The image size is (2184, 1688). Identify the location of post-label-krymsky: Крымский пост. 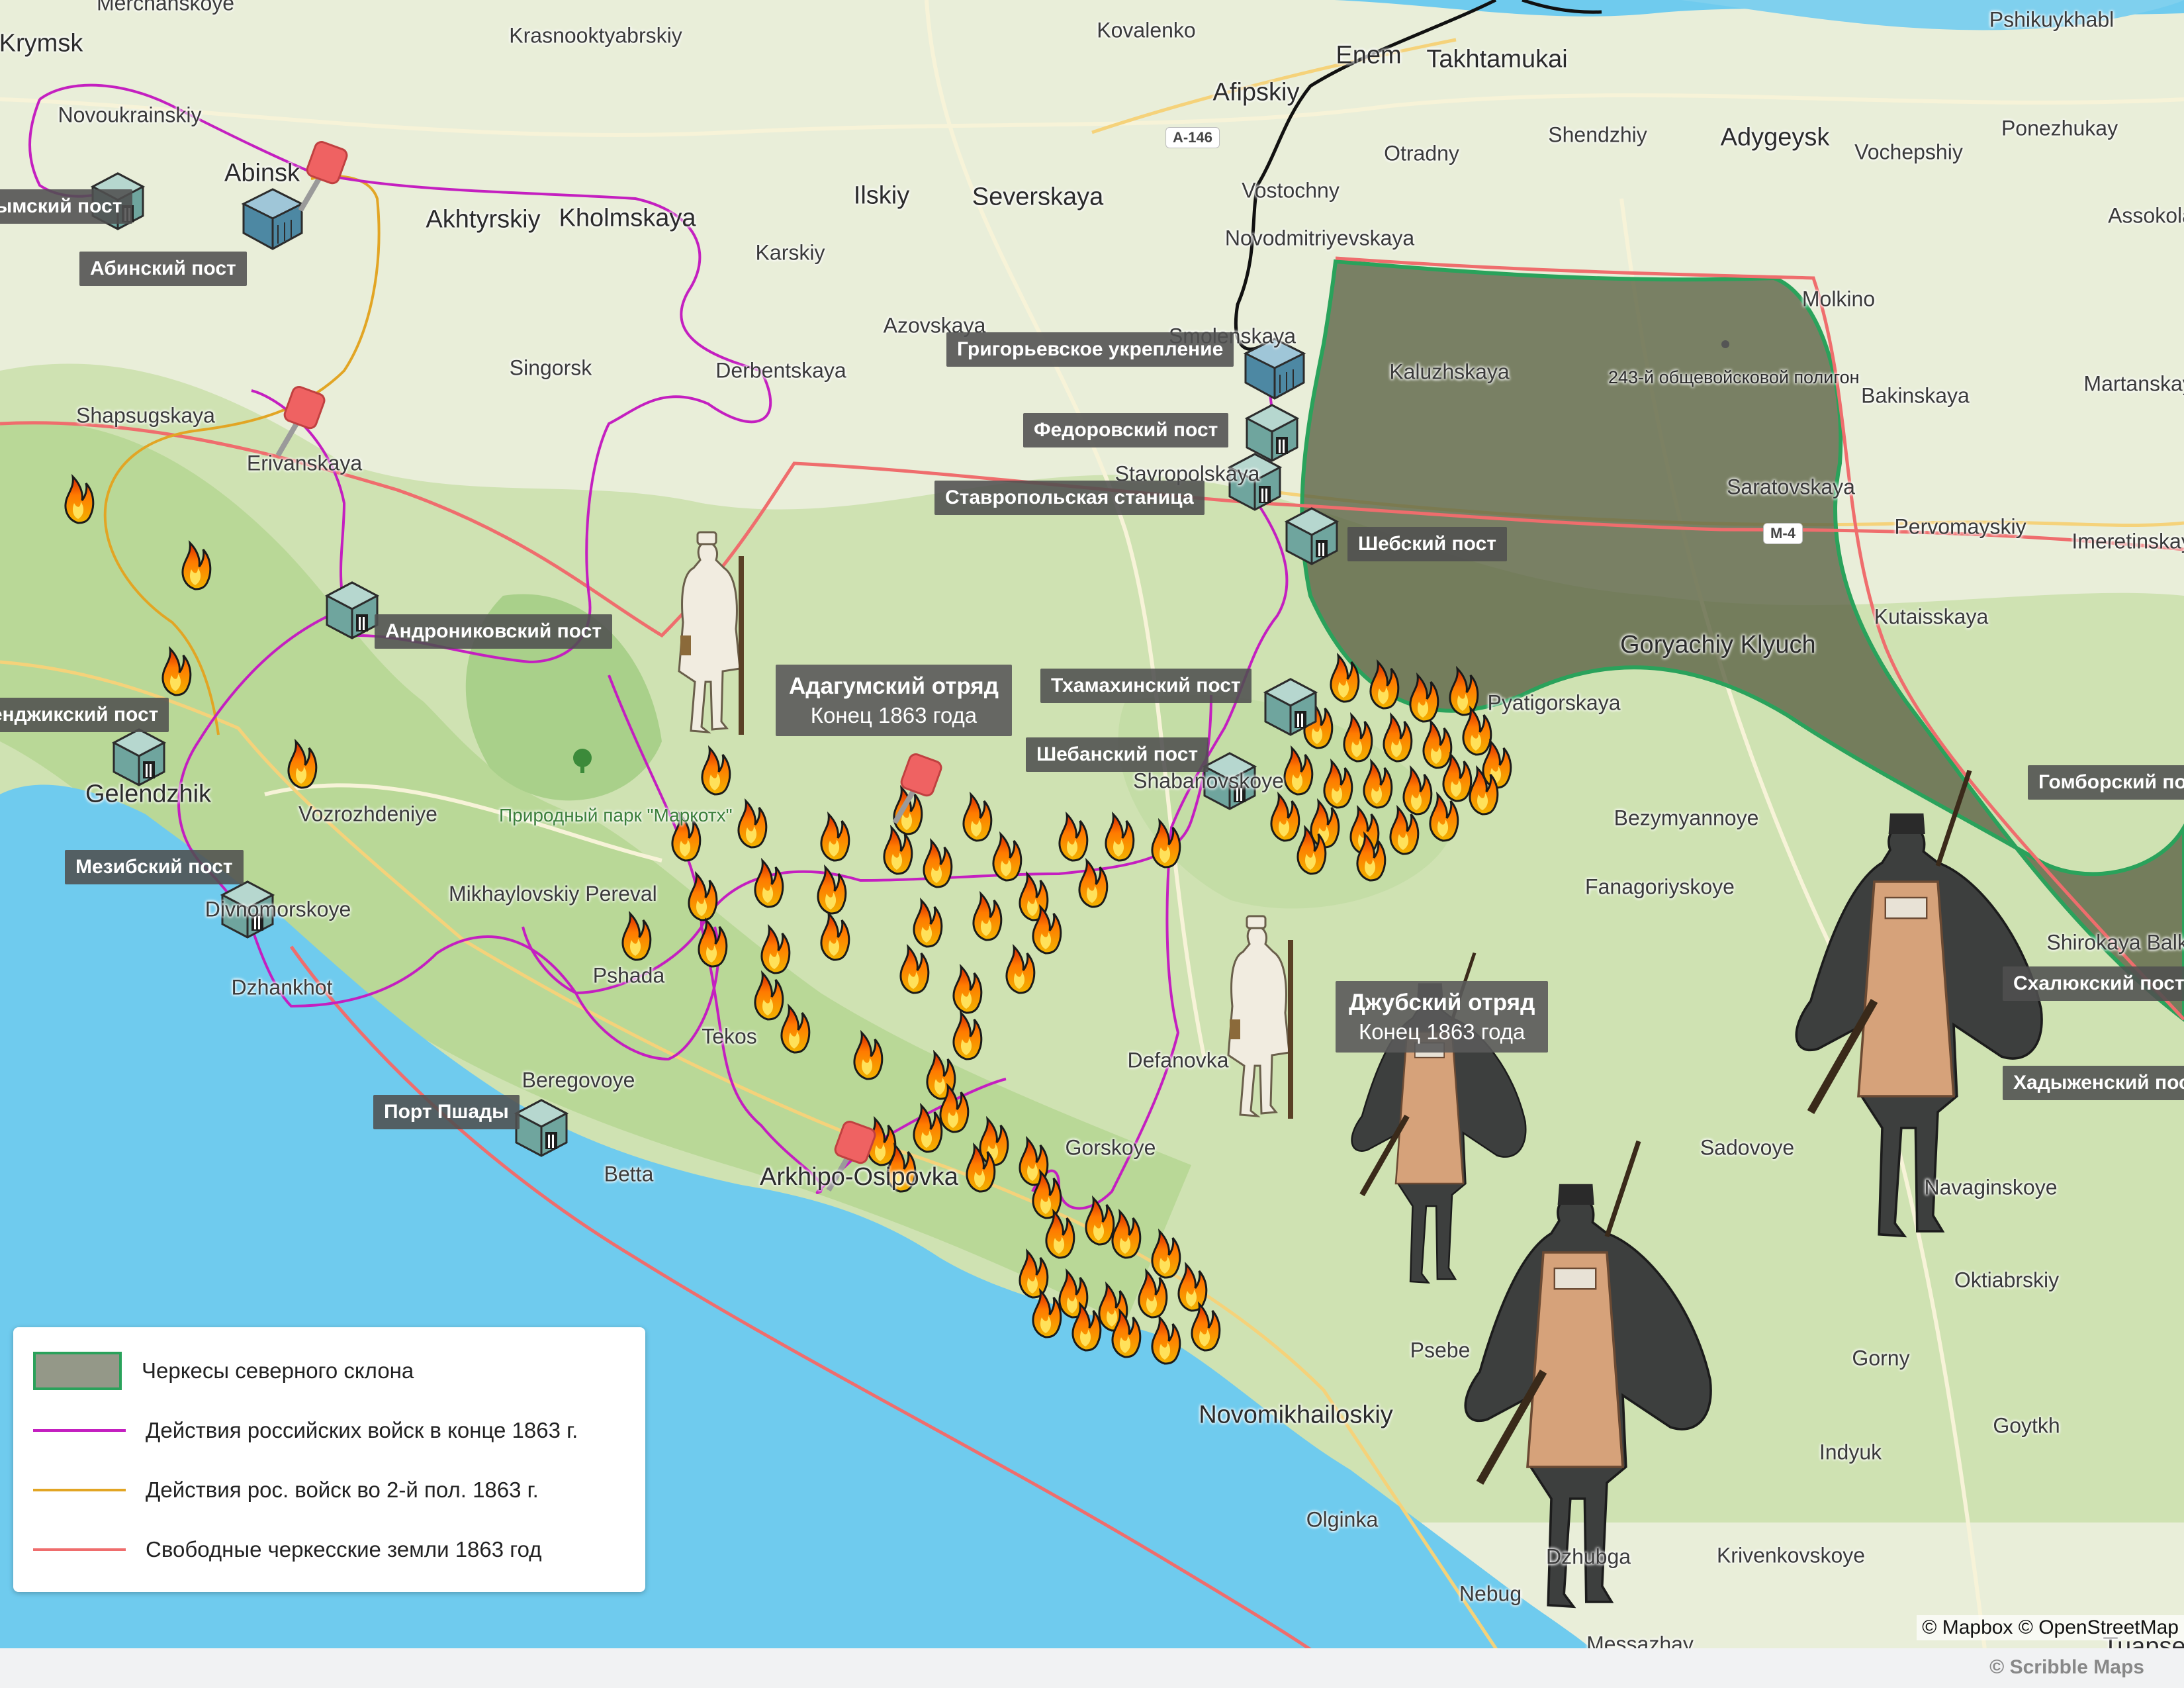
(66, 206).